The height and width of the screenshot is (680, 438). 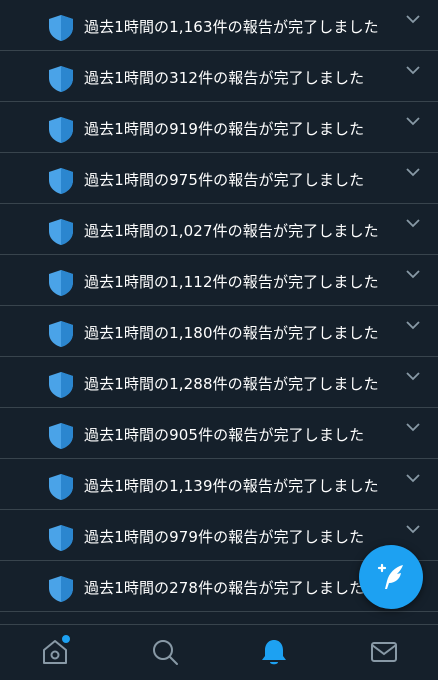 I want to click on bell-icon, so click(x=274, y=652).